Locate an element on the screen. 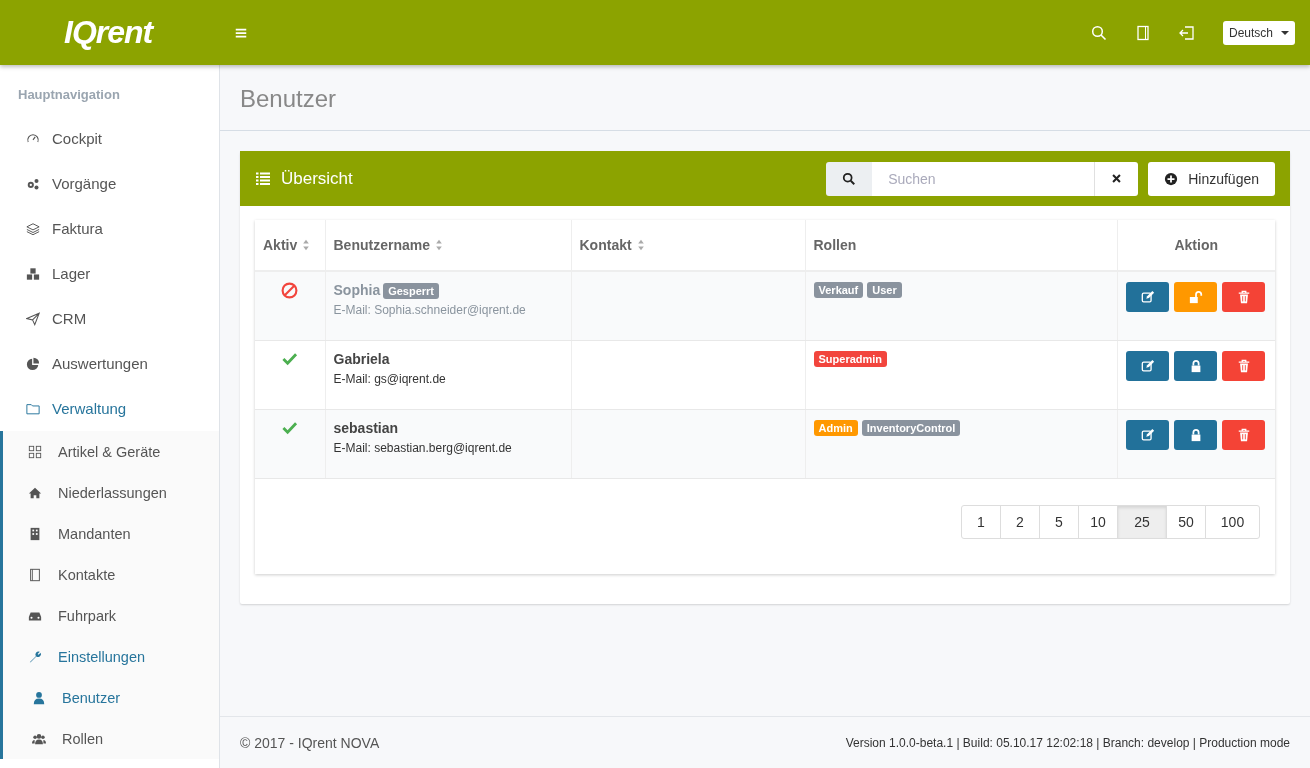  search-field: Suchen is located at coordinates (983, 178).